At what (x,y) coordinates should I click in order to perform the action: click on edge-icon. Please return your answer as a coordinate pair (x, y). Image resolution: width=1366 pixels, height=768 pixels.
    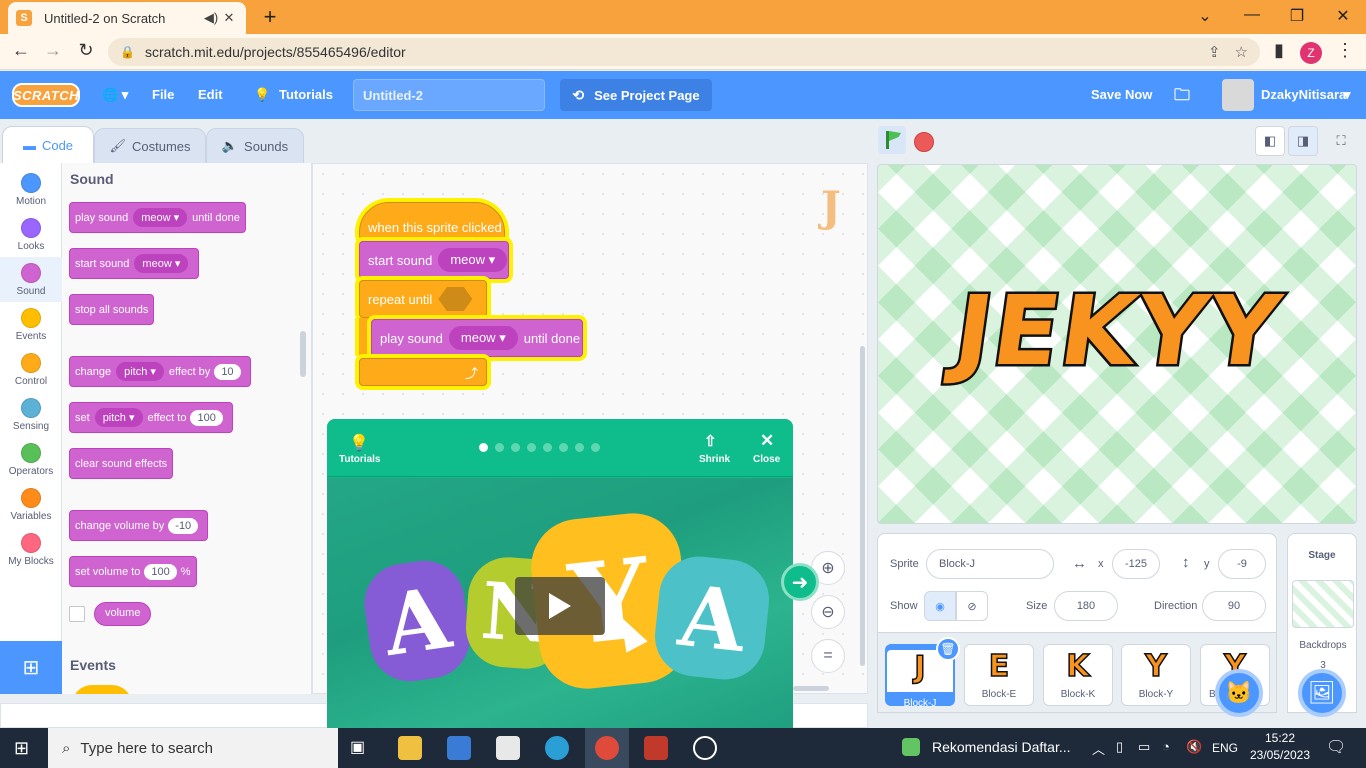
    Looking at the image, I should click on (557, 748).